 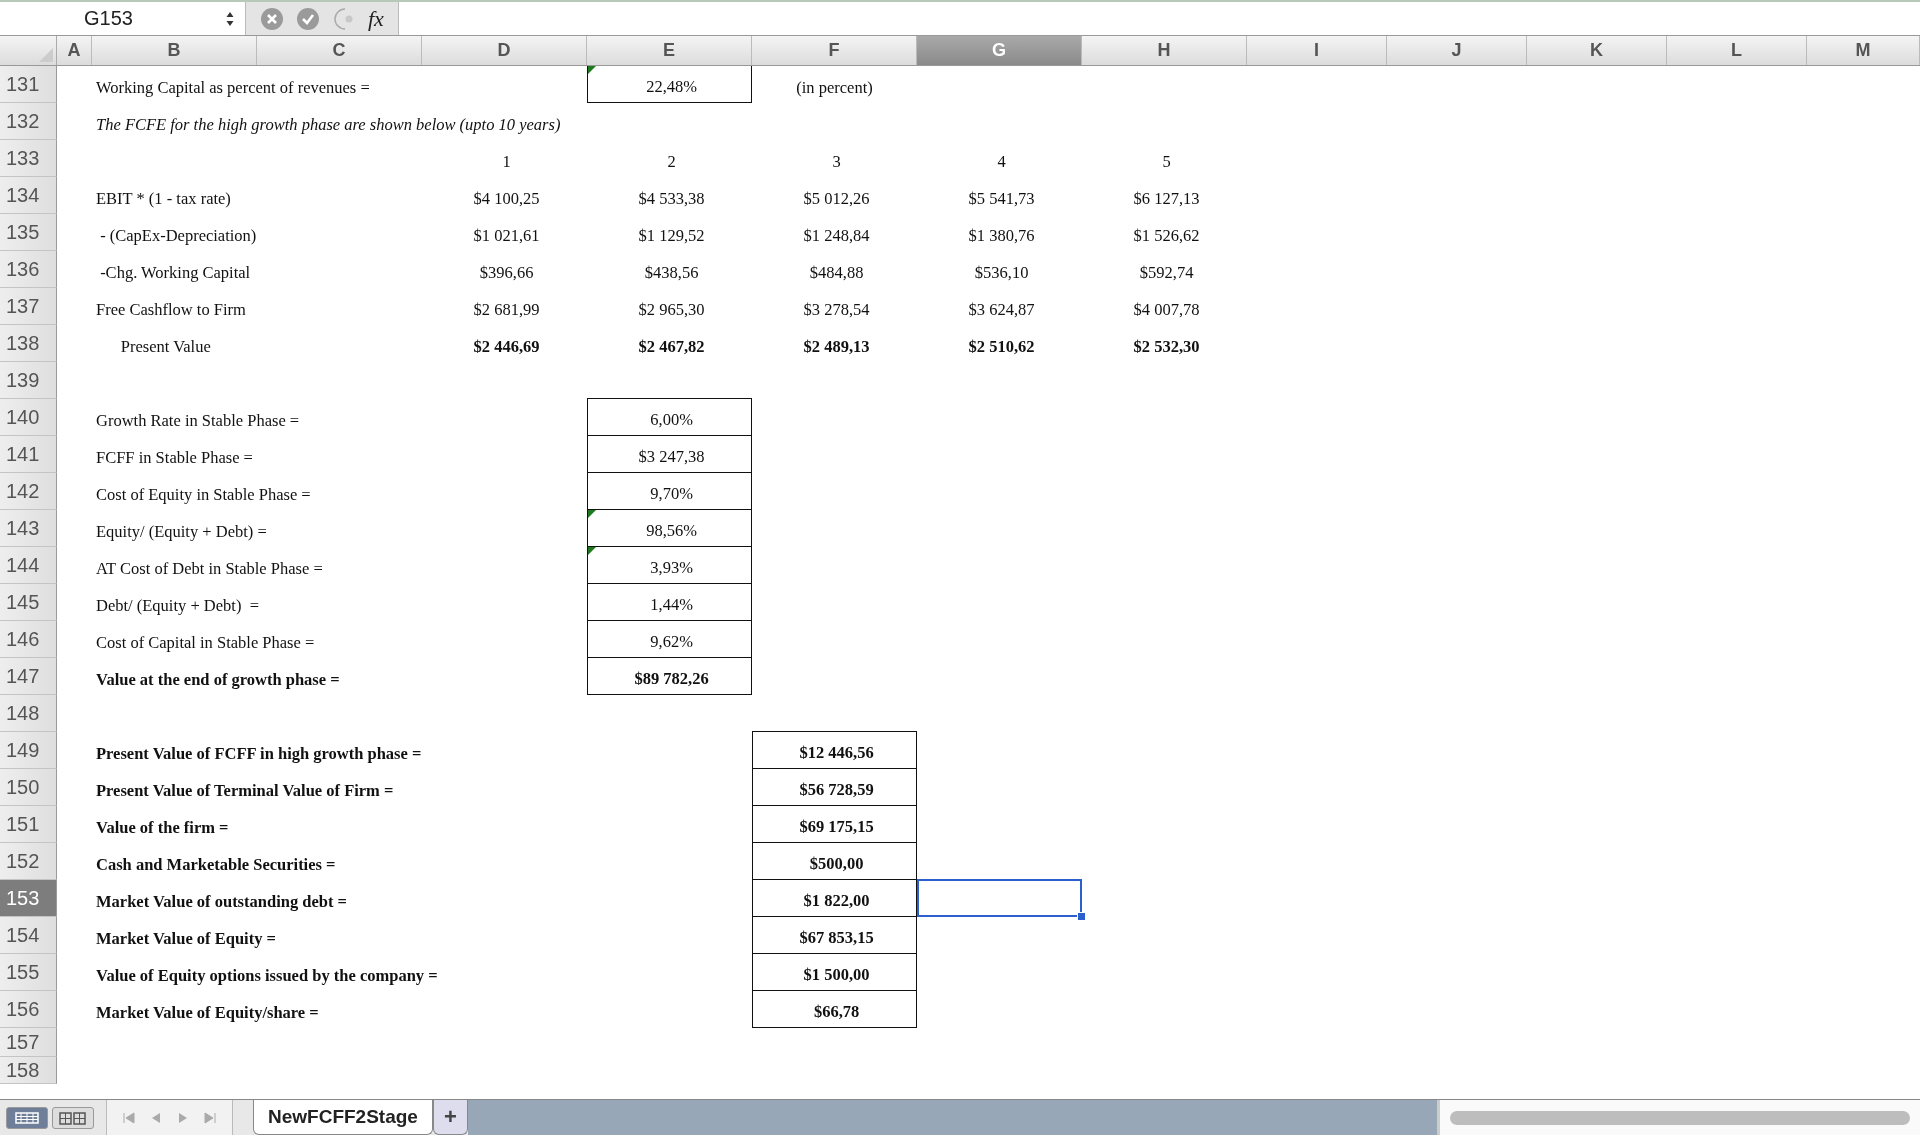 What do you see at coordinates (245, 790) in the screenshot?
I see `cell-label: Present Value of Terminal Value of Firm =` at bounding box center [245, 790].